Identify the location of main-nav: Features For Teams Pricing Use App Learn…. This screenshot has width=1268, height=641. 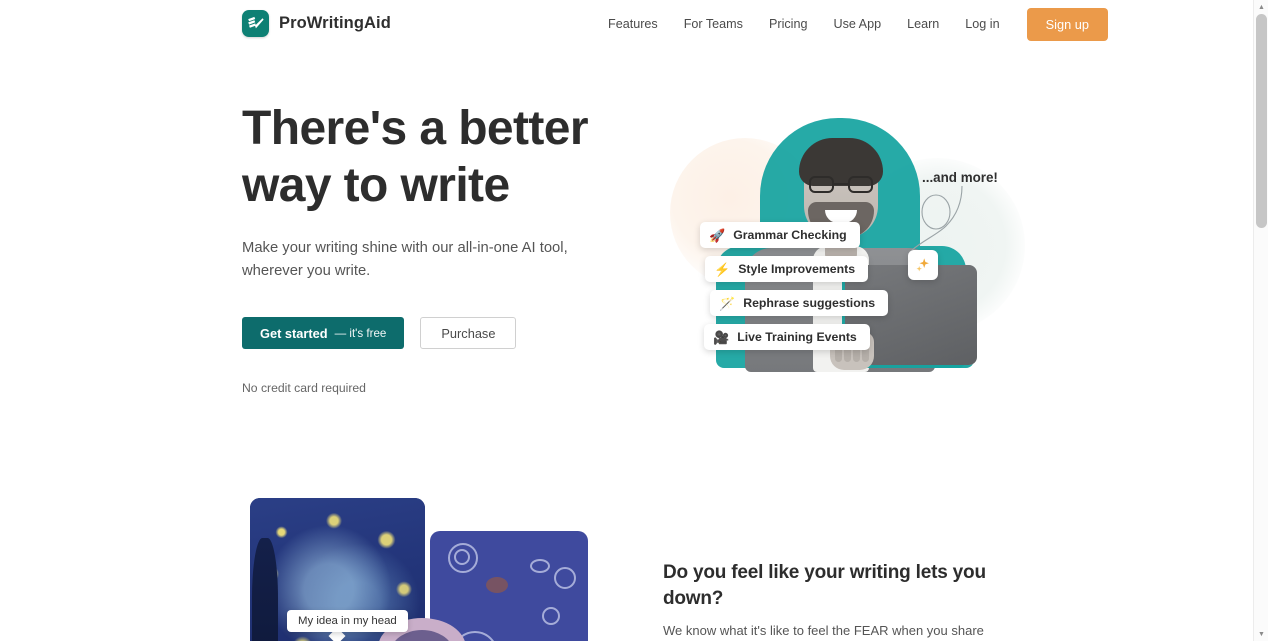
(854, 24).